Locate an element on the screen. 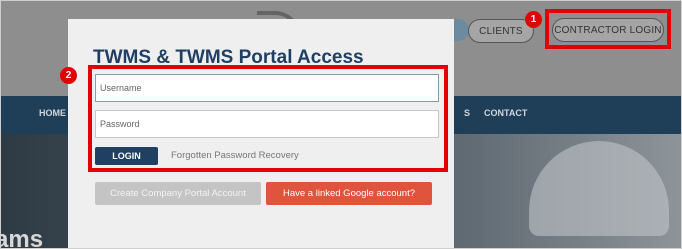 The image size is (682, 249). nav-item-contact: CONTACT is located at coordinates (505, 113).